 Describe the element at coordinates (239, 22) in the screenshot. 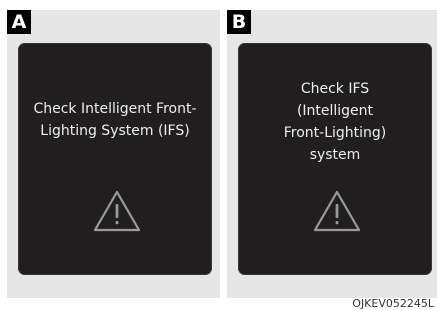

I see `panel-label-b: B` at that location.